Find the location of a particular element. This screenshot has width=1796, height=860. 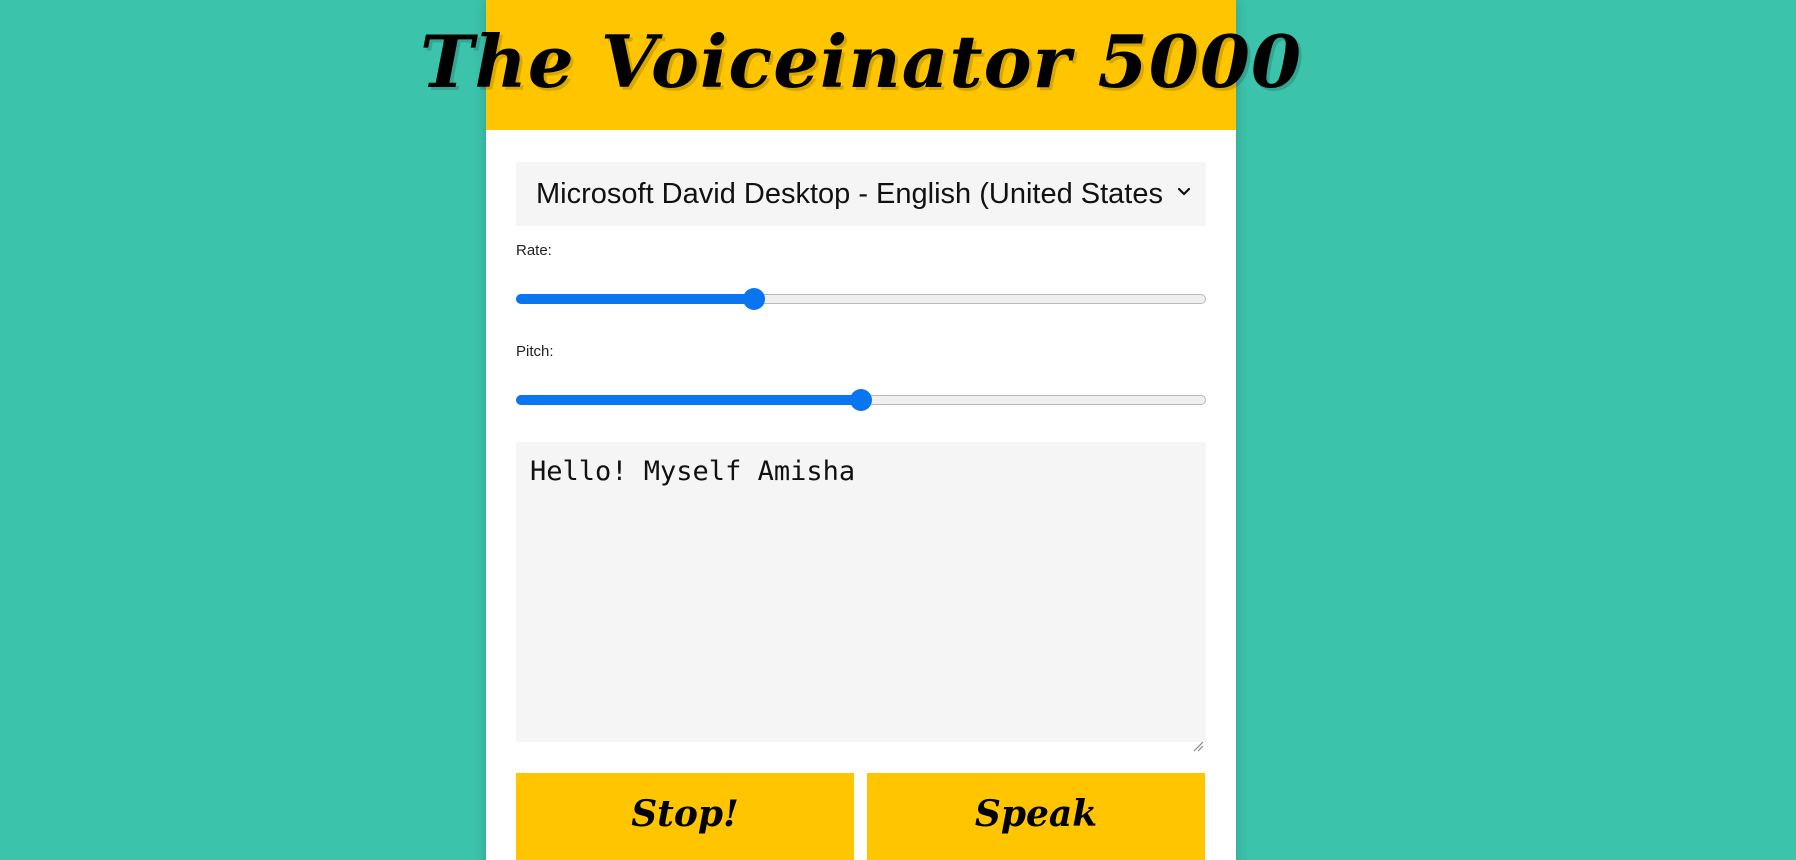

chevron-down-icon is located at coordinates (1184, 192).